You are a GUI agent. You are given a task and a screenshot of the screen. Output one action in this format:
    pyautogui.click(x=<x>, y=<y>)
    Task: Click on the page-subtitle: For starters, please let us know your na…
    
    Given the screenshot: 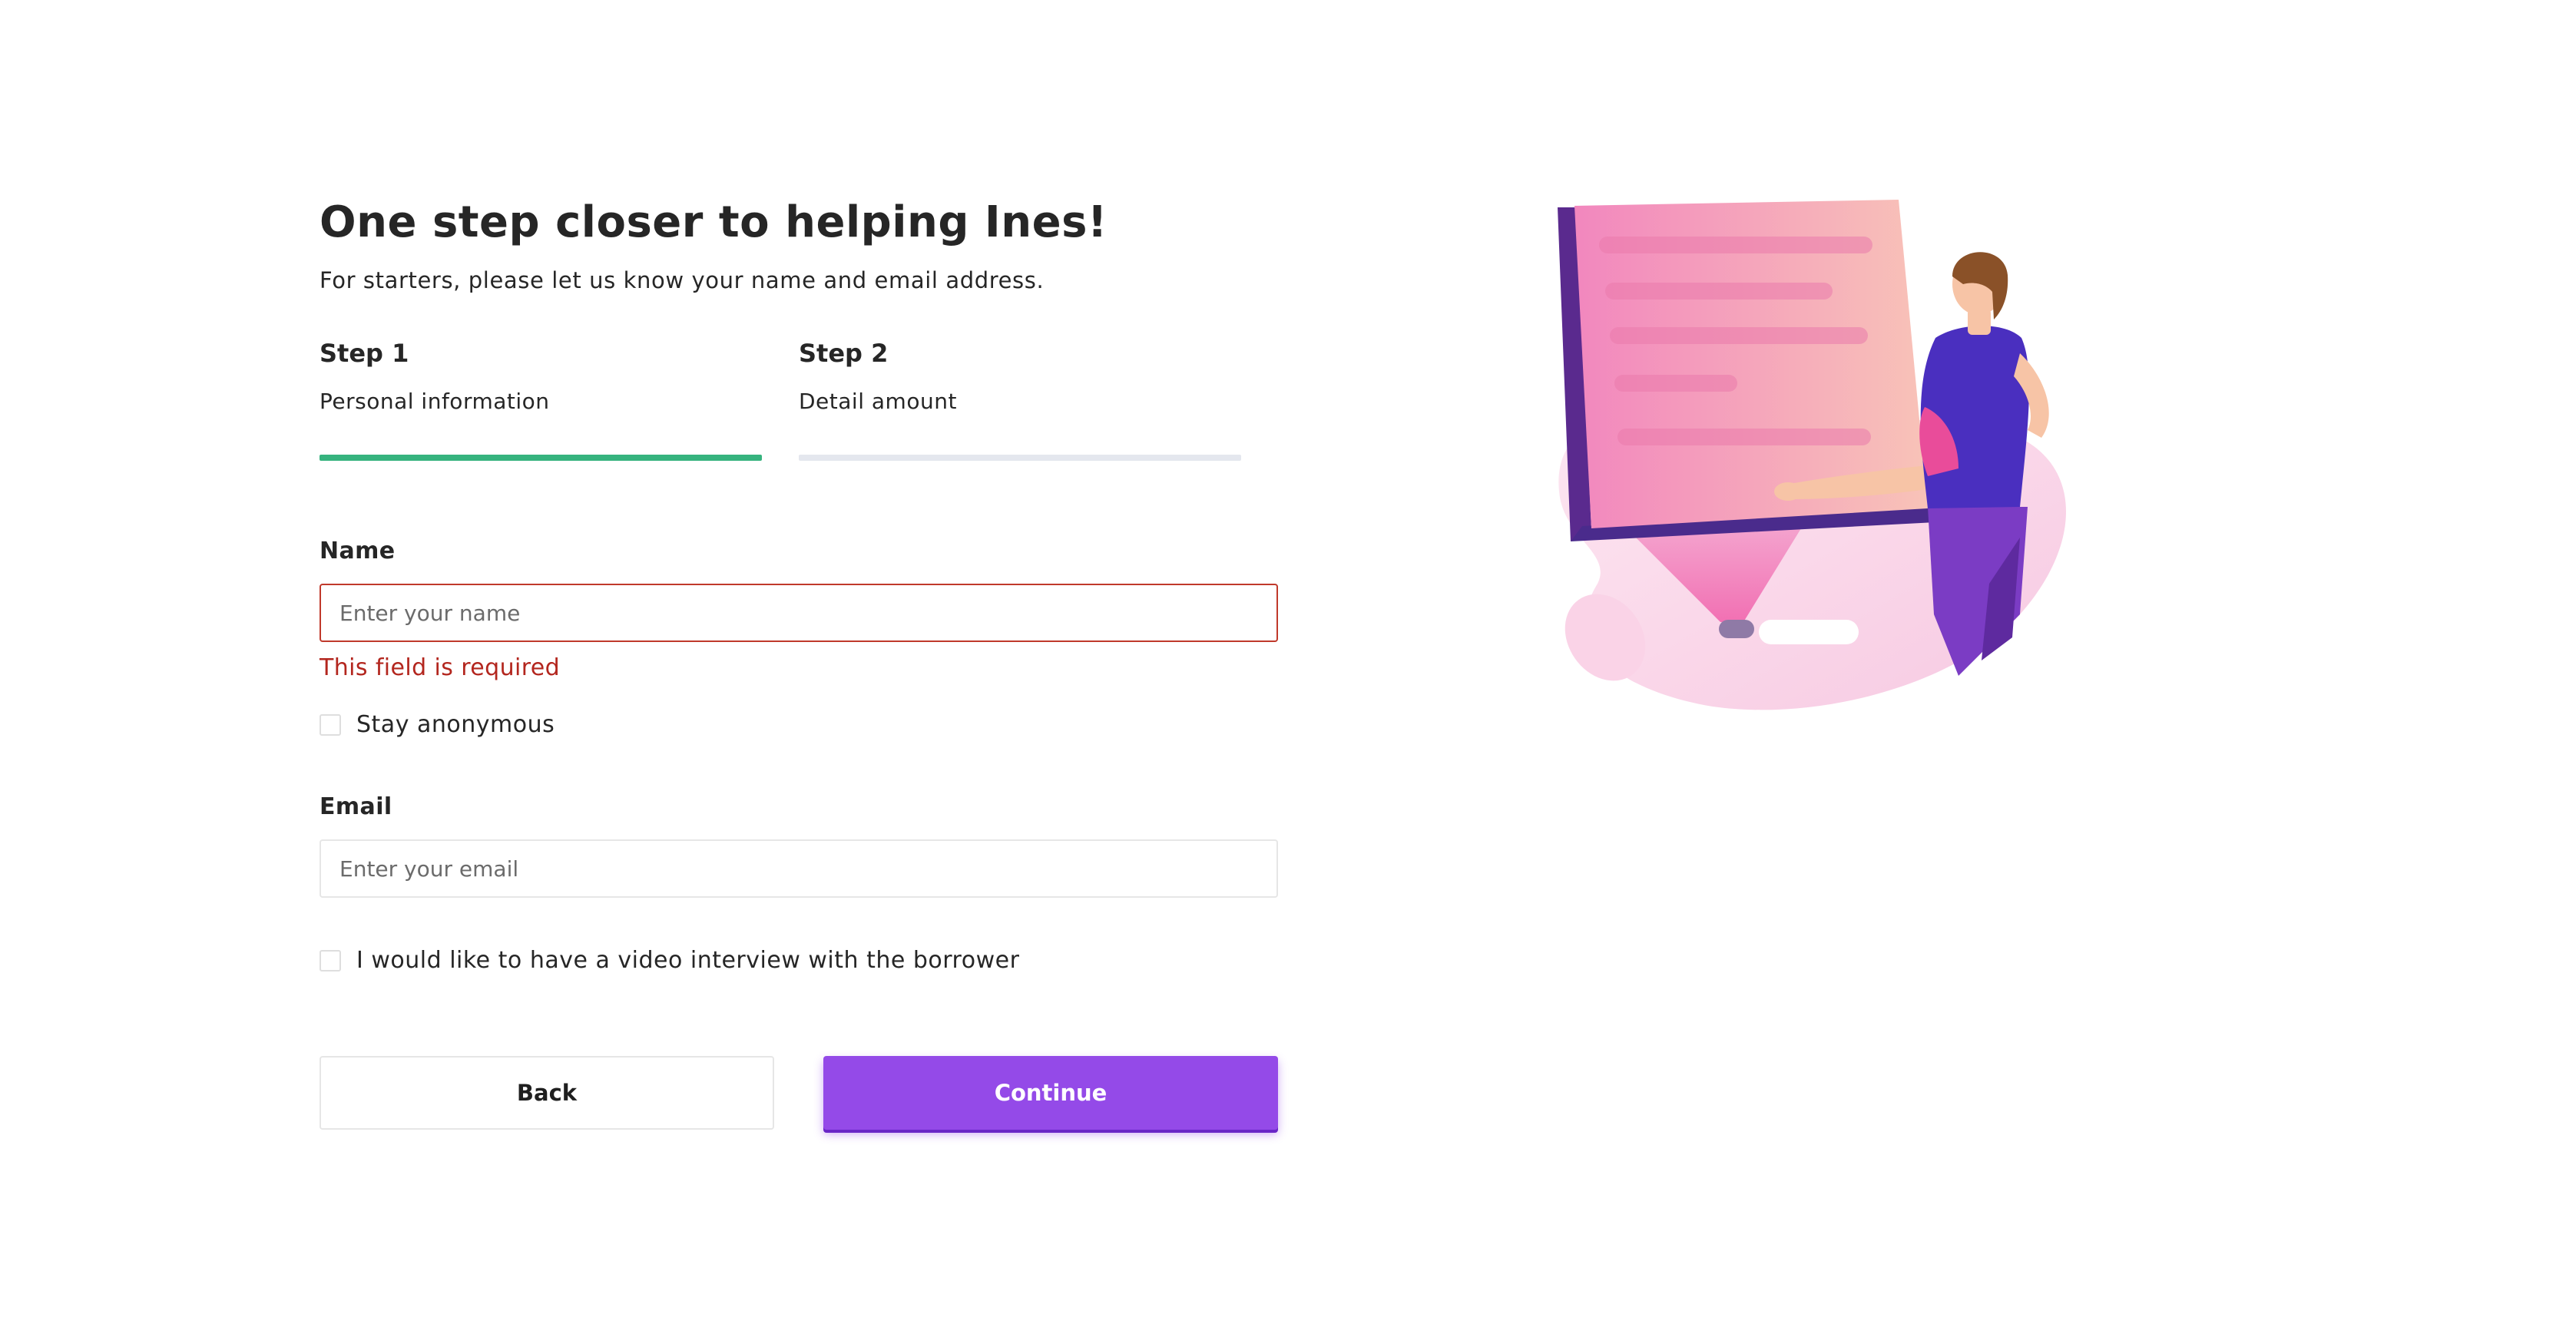 What is the action you would take?
    pyautogui.click(x=682, y=280)
    